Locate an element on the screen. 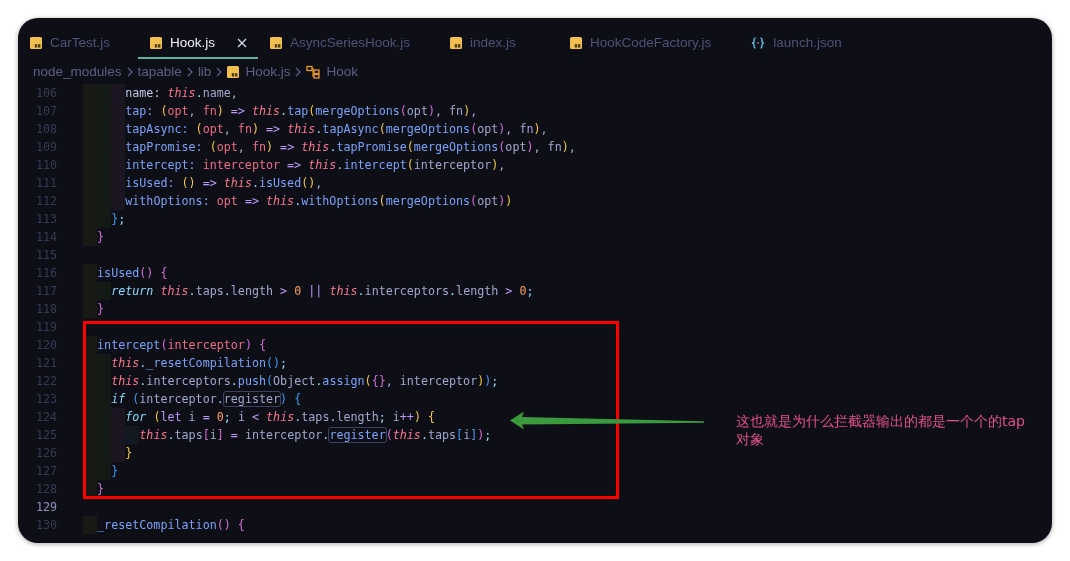 This screenshot has width=1070, height=561. tab: Hook.js is located at coordinates (198, 38).